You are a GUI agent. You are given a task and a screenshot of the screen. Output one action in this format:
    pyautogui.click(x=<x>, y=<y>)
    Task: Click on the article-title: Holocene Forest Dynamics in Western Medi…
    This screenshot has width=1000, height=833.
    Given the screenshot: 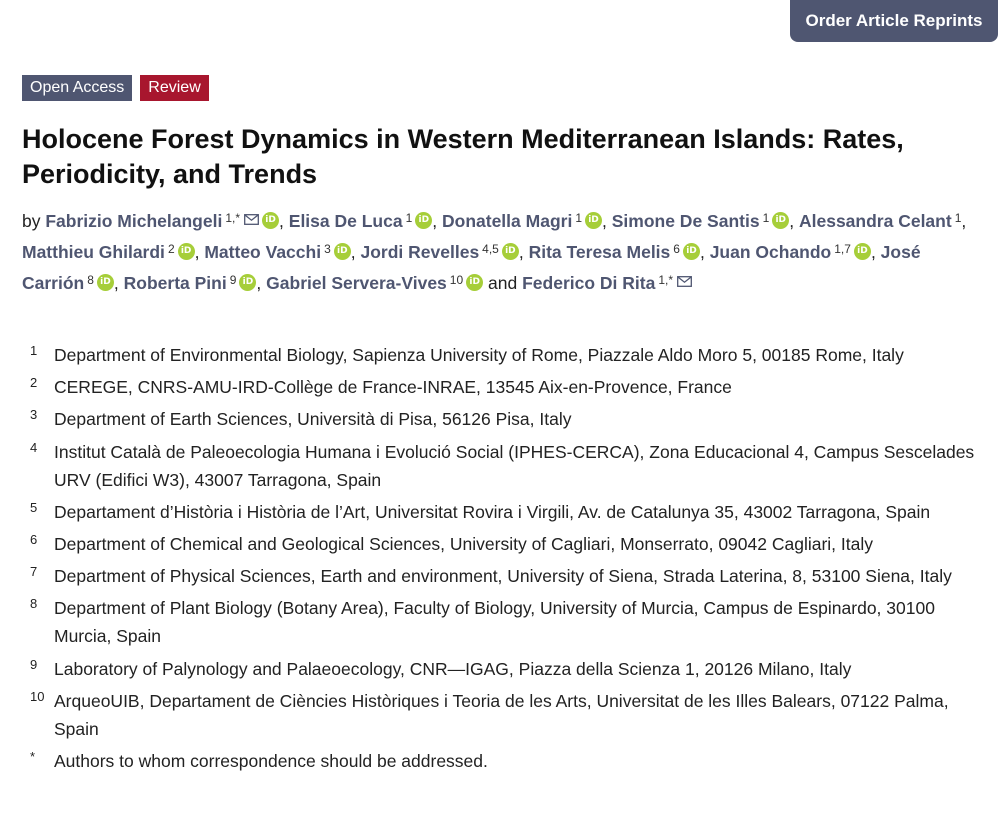 What is the action you would take?
    pyautogui.click(x=463, y=156)
    